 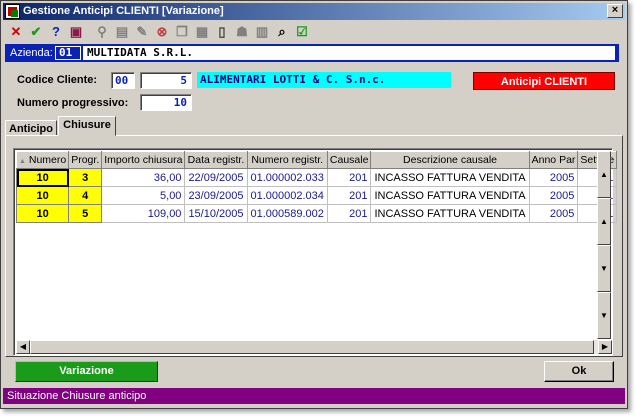 I want to click on checkbox-icon: ☑, so click(x=302, y=32).